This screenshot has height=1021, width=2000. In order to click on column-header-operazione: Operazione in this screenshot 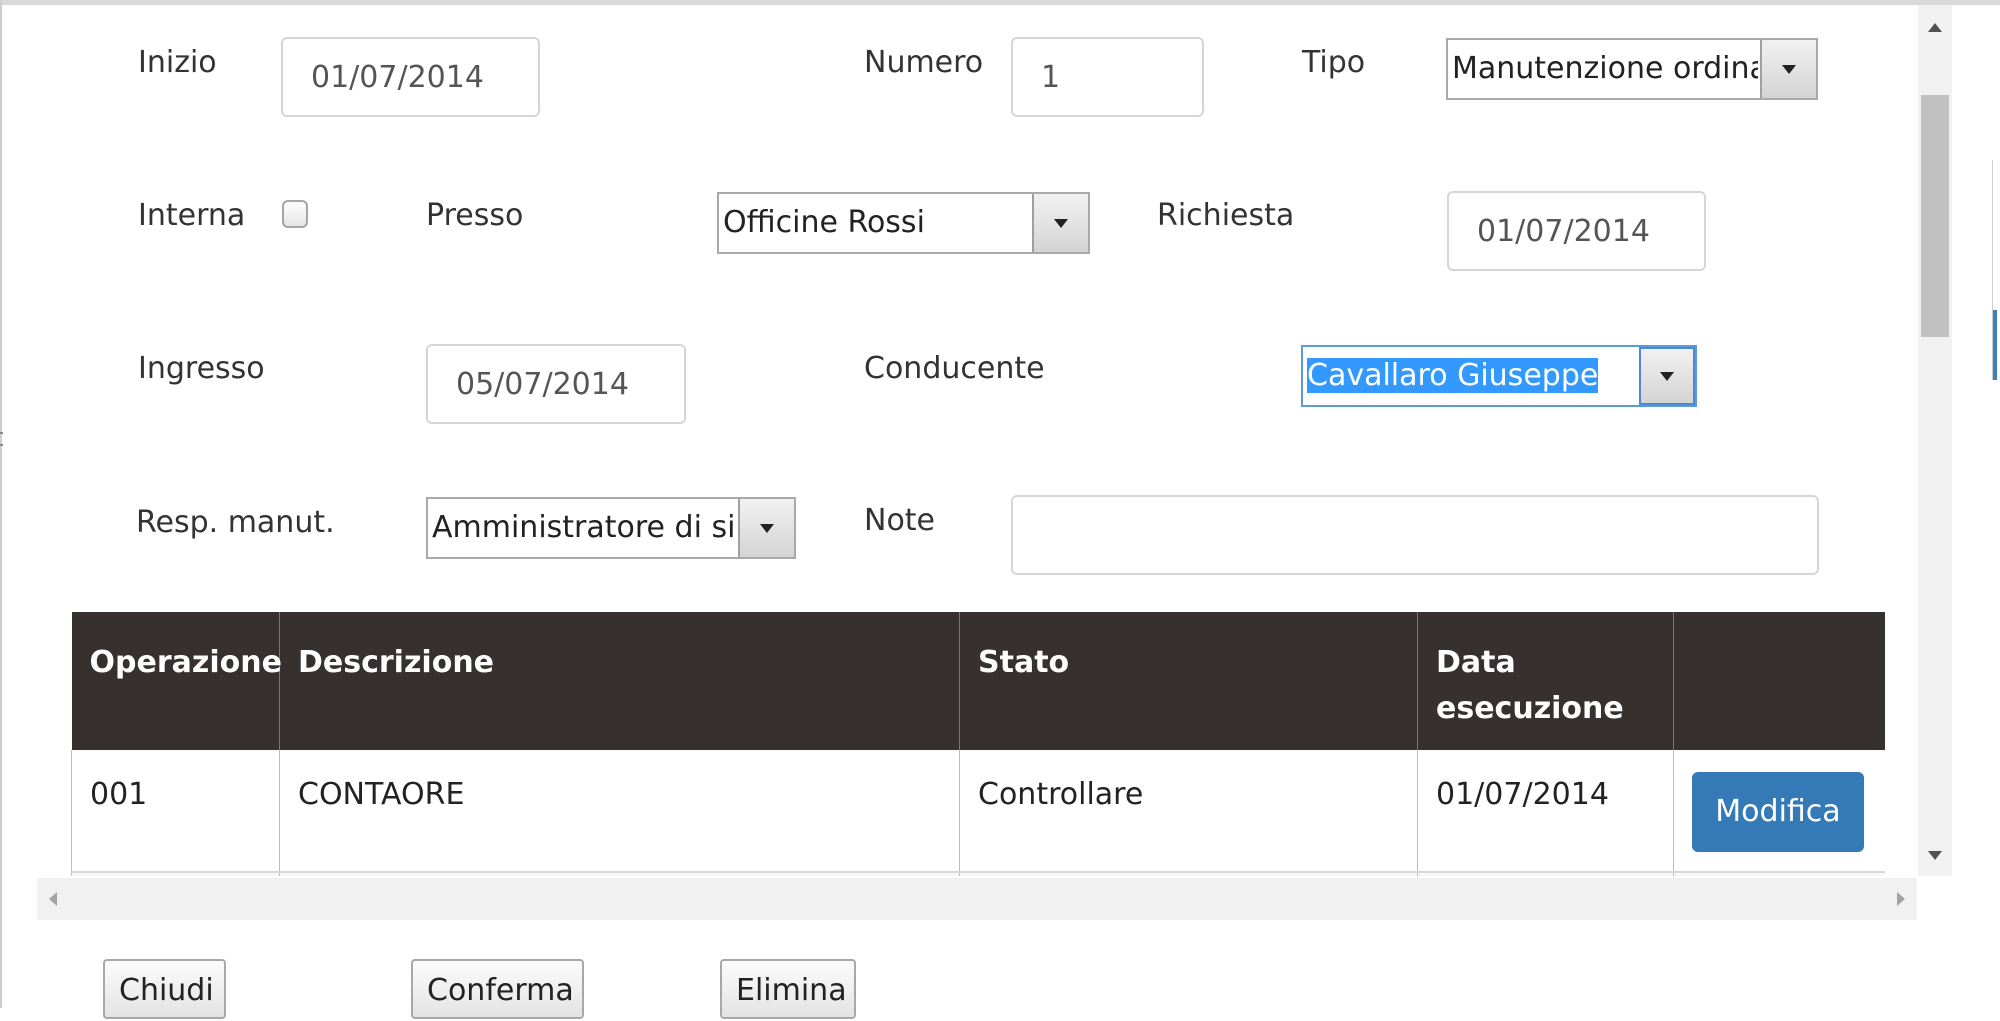, I will do `click(176, 681)`.